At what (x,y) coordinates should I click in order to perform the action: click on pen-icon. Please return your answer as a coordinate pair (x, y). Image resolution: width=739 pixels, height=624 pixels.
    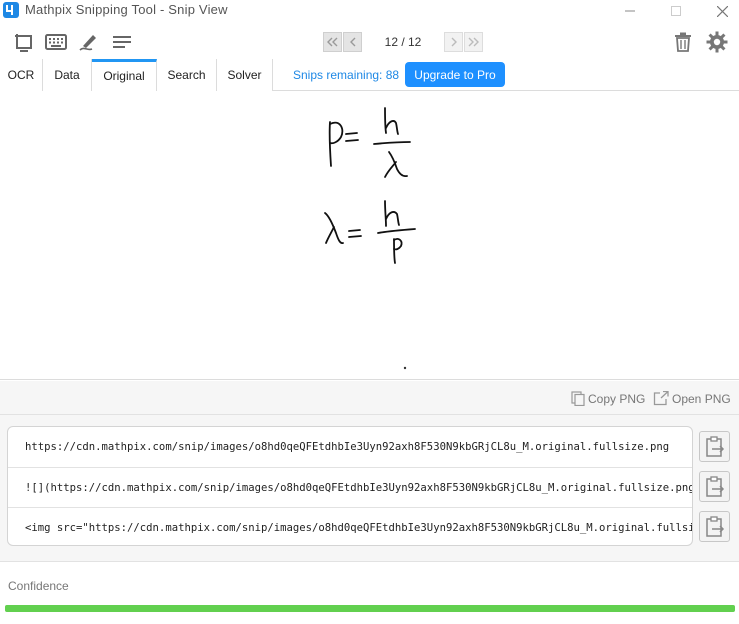
    Looking at the image, I should click on (89, 42).